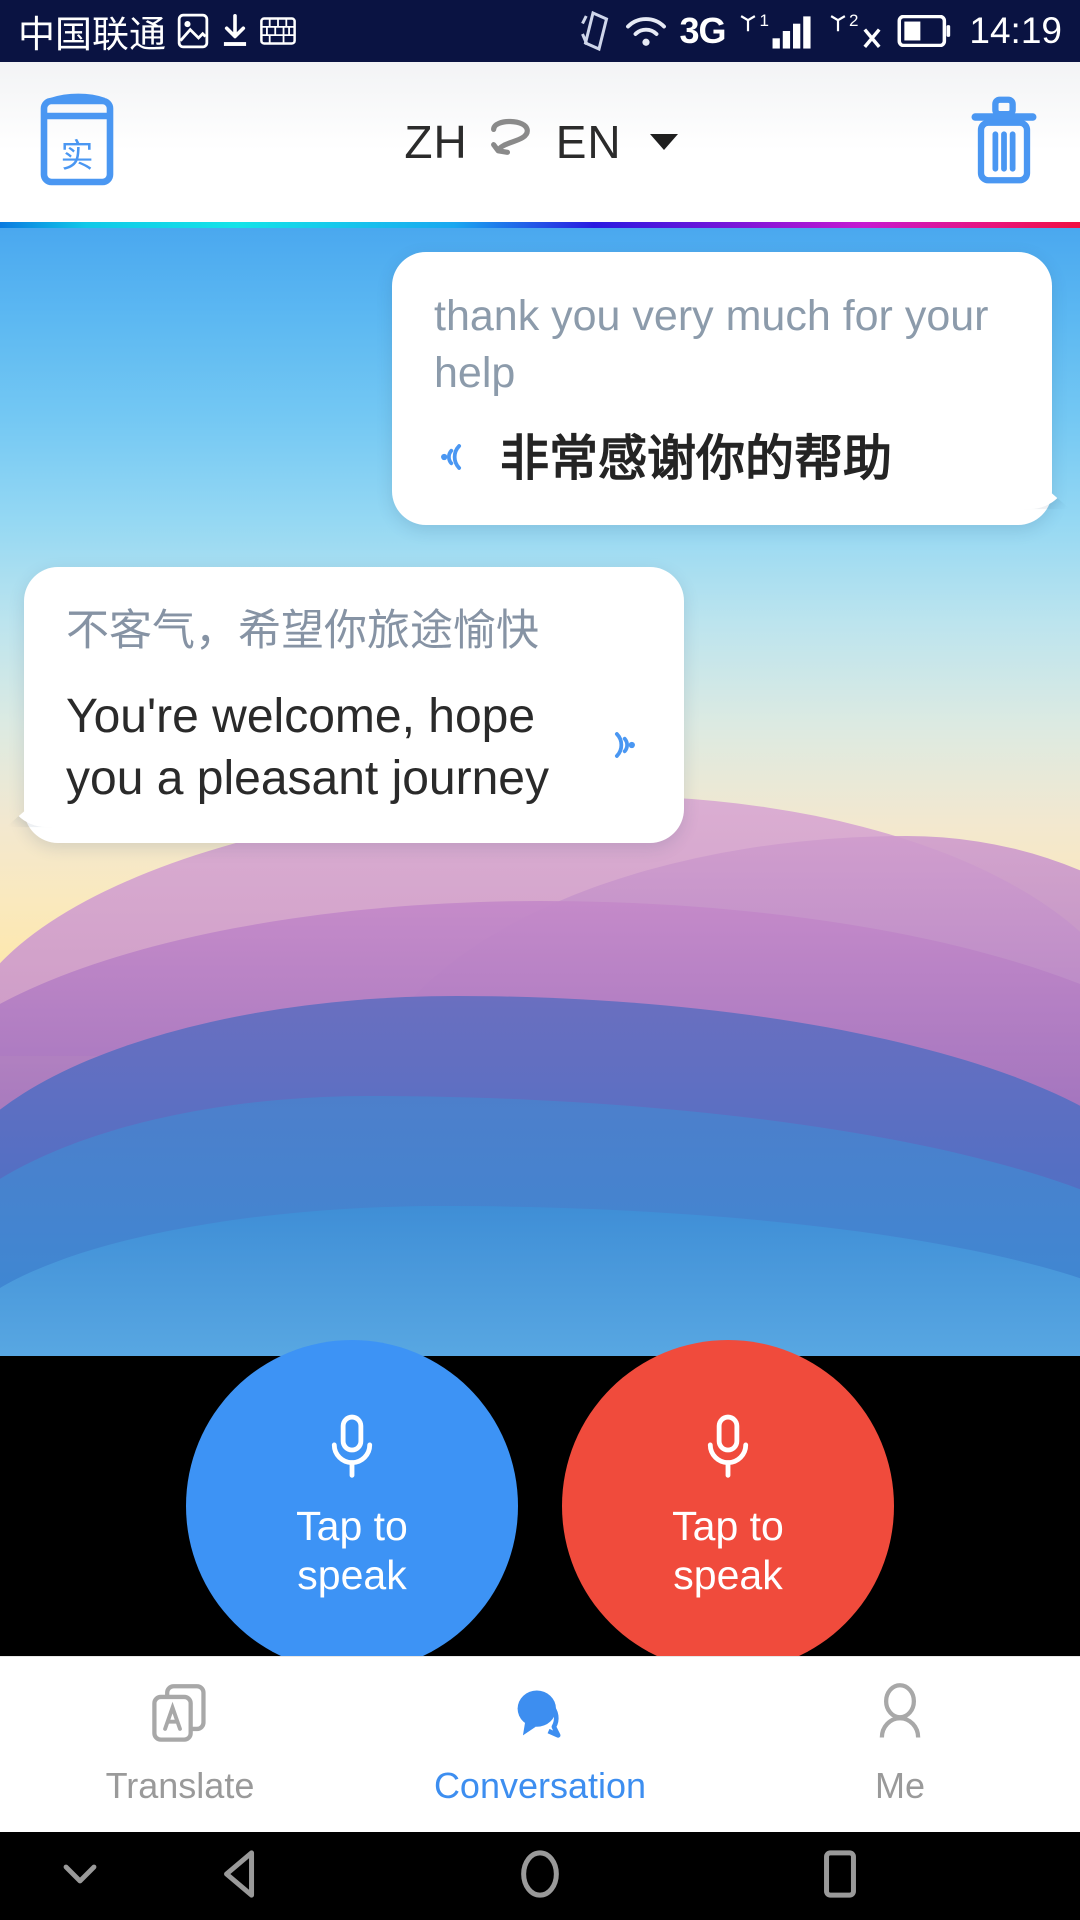  I want to click on carrier-label: 中国联通, so click(92, 34).